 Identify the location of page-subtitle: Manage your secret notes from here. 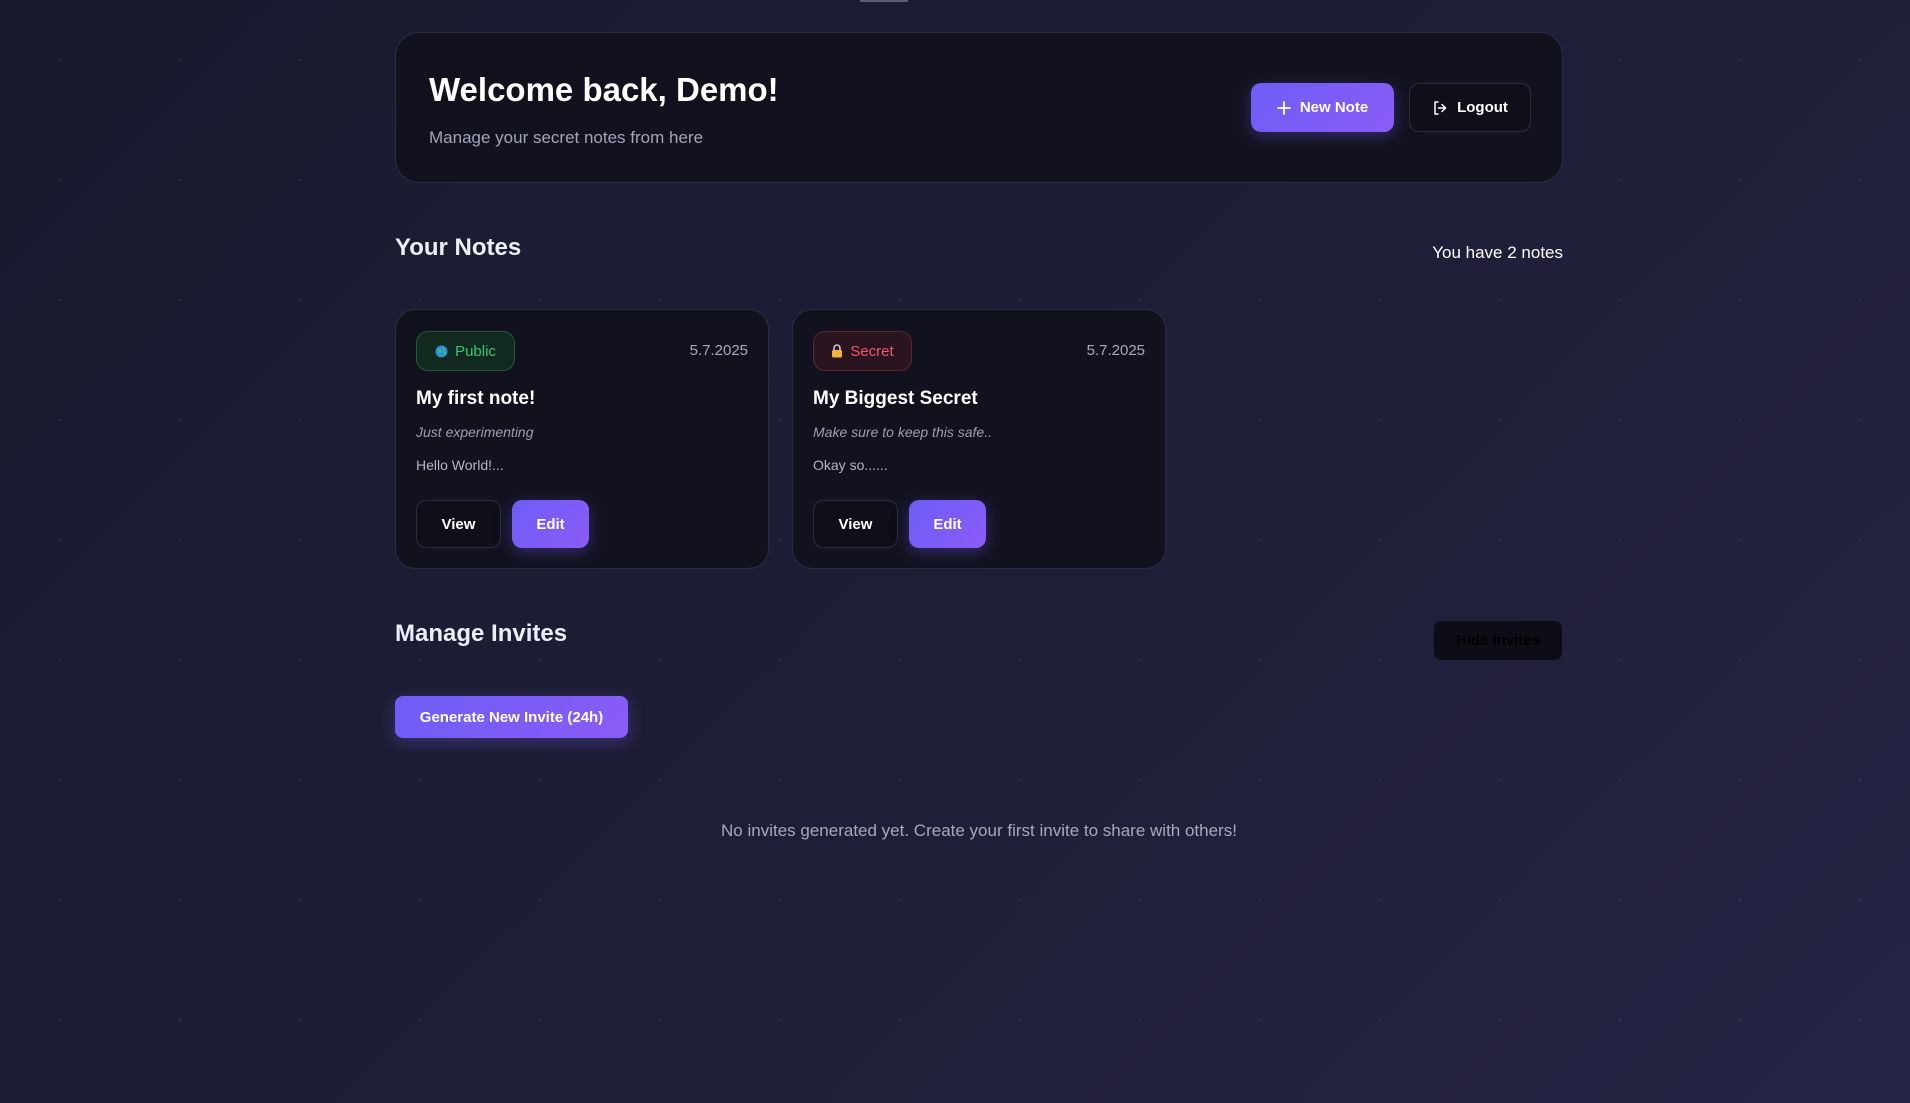
(566, 137).